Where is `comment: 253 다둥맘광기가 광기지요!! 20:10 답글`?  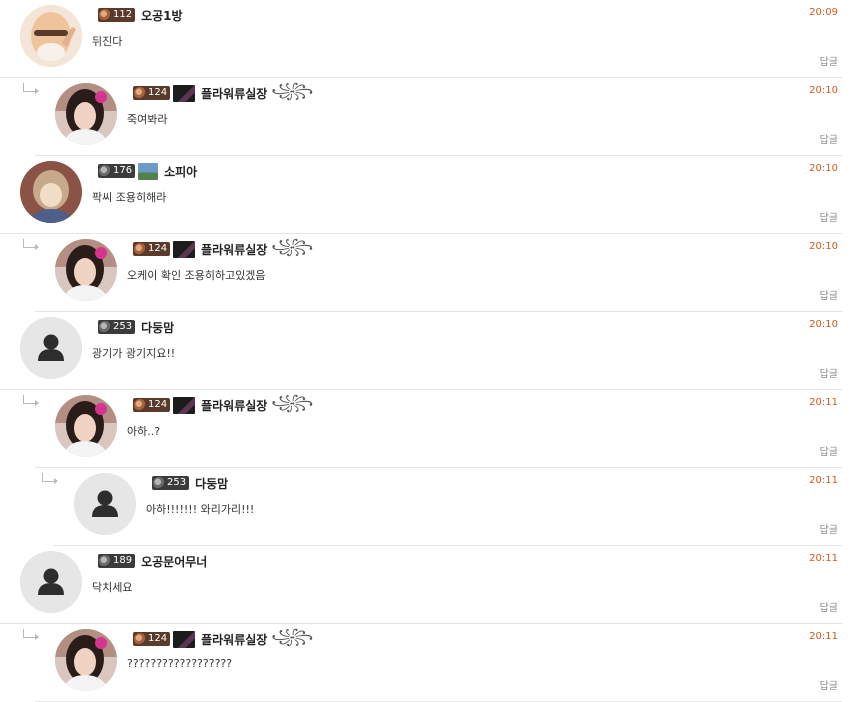
comment: 253 다둥맘광기가 광기지요!! 20:10 답글 is located at coordinates (421, 351).